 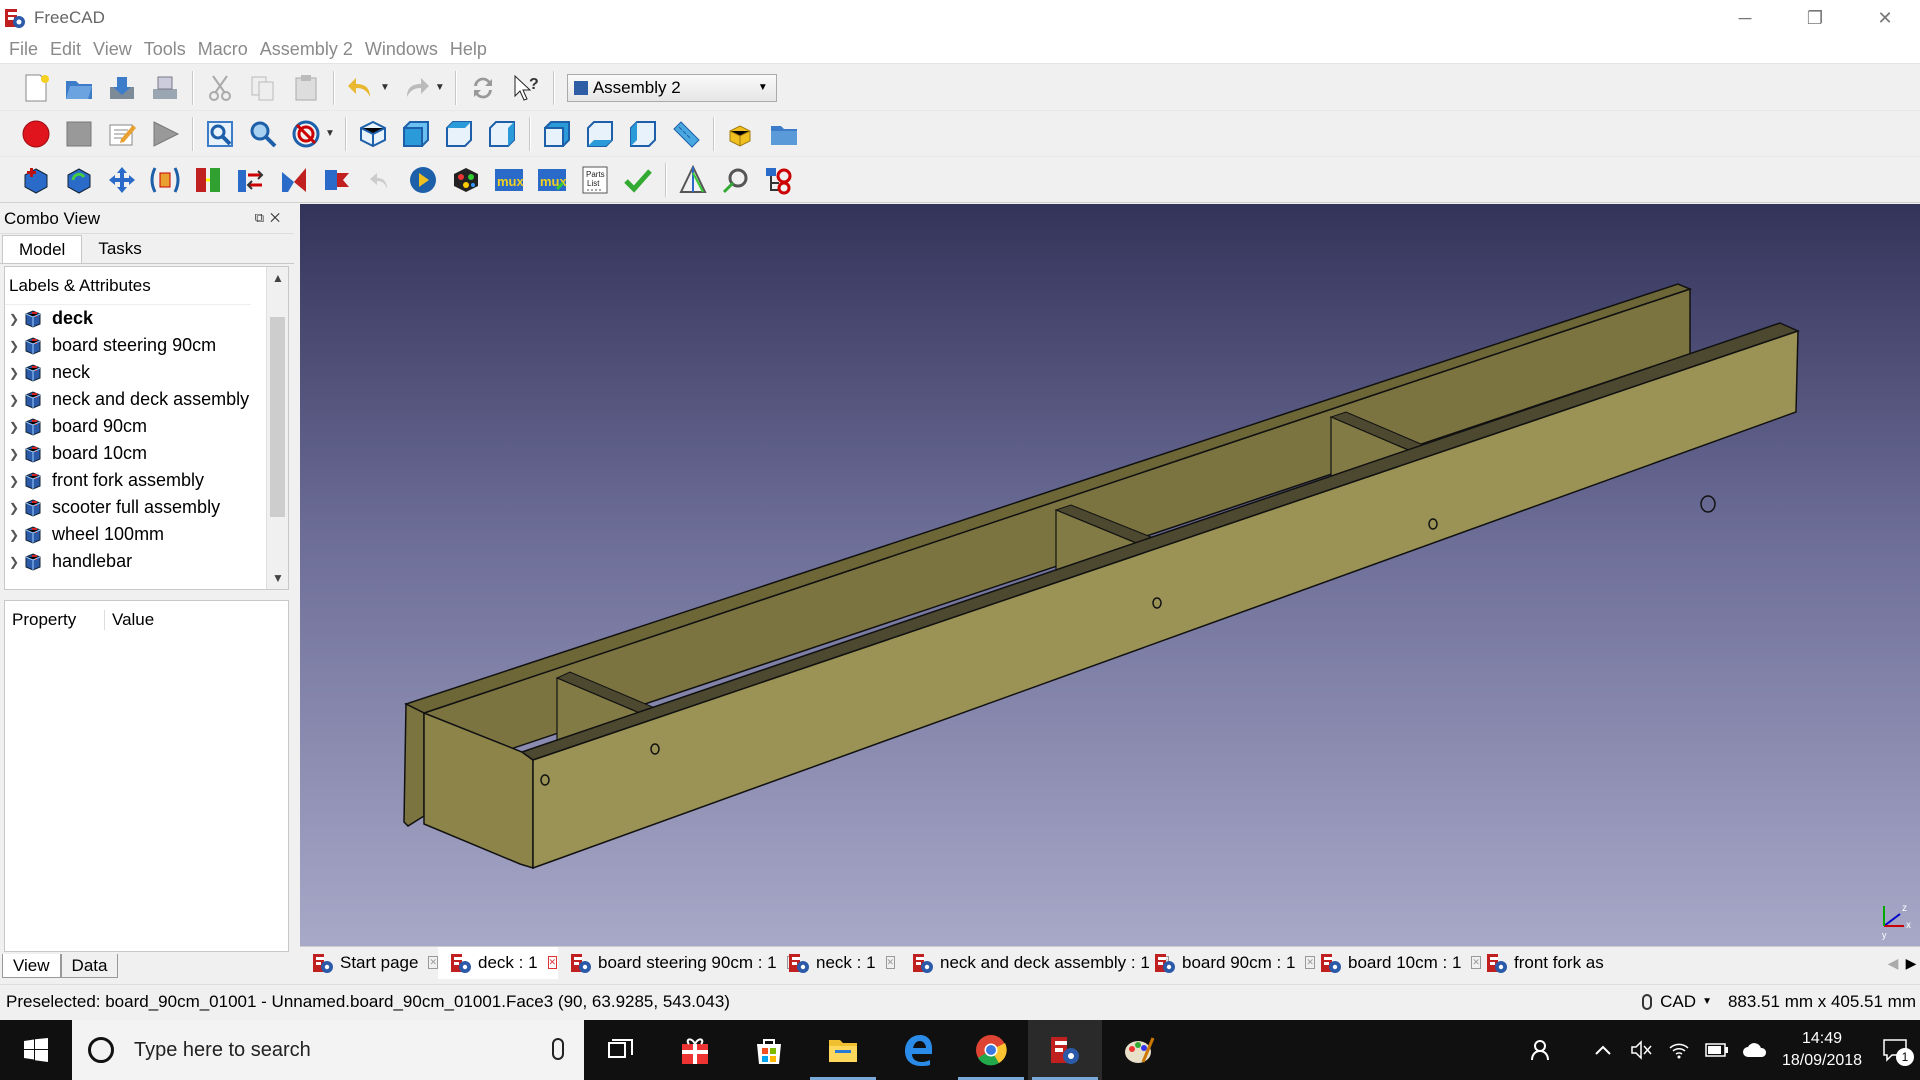 What do you see at coordinates (1677, 1002) in the screenshot?
I see `navigation-style-selector: CAD ▼` at bounding box center [1677, 1002].